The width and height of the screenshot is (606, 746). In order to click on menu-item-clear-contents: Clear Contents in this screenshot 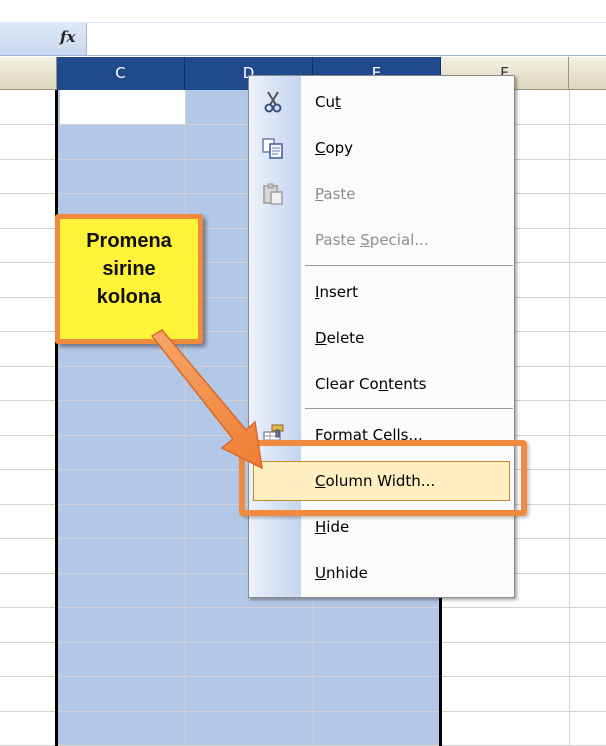, I will do `click(381, 384)`.